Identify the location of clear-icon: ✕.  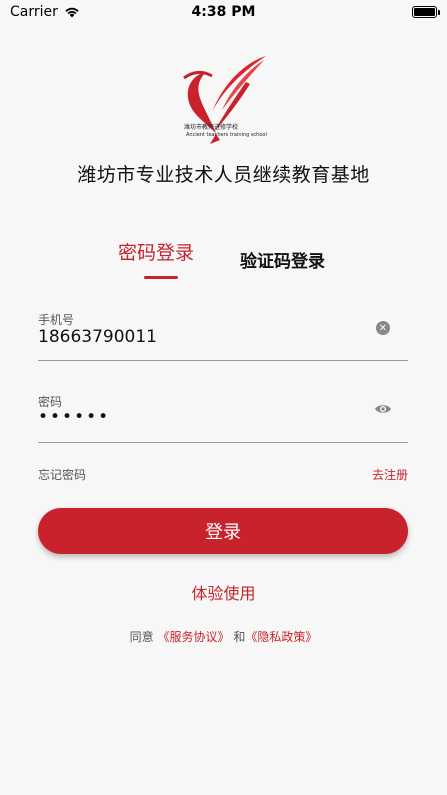
(383, 328).